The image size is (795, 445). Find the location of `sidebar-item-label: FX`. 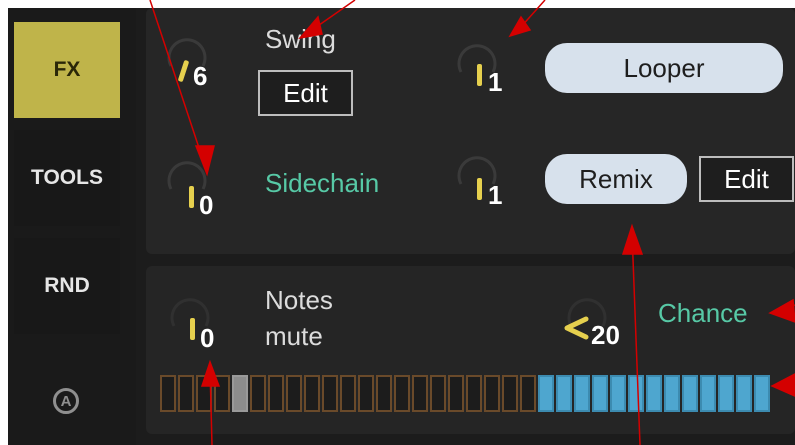

sidebar-item-label: FX is located at coordinates (67, 69).